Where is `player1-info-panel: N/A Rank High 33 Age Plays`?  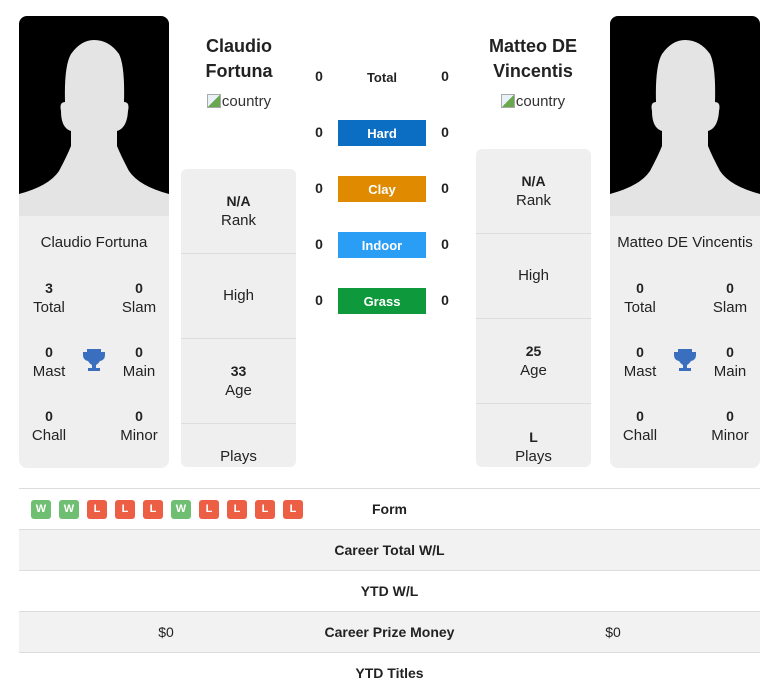
player1-info-panel: N/A Rank High 33 Age Plays is located at coordinates (238, 318).